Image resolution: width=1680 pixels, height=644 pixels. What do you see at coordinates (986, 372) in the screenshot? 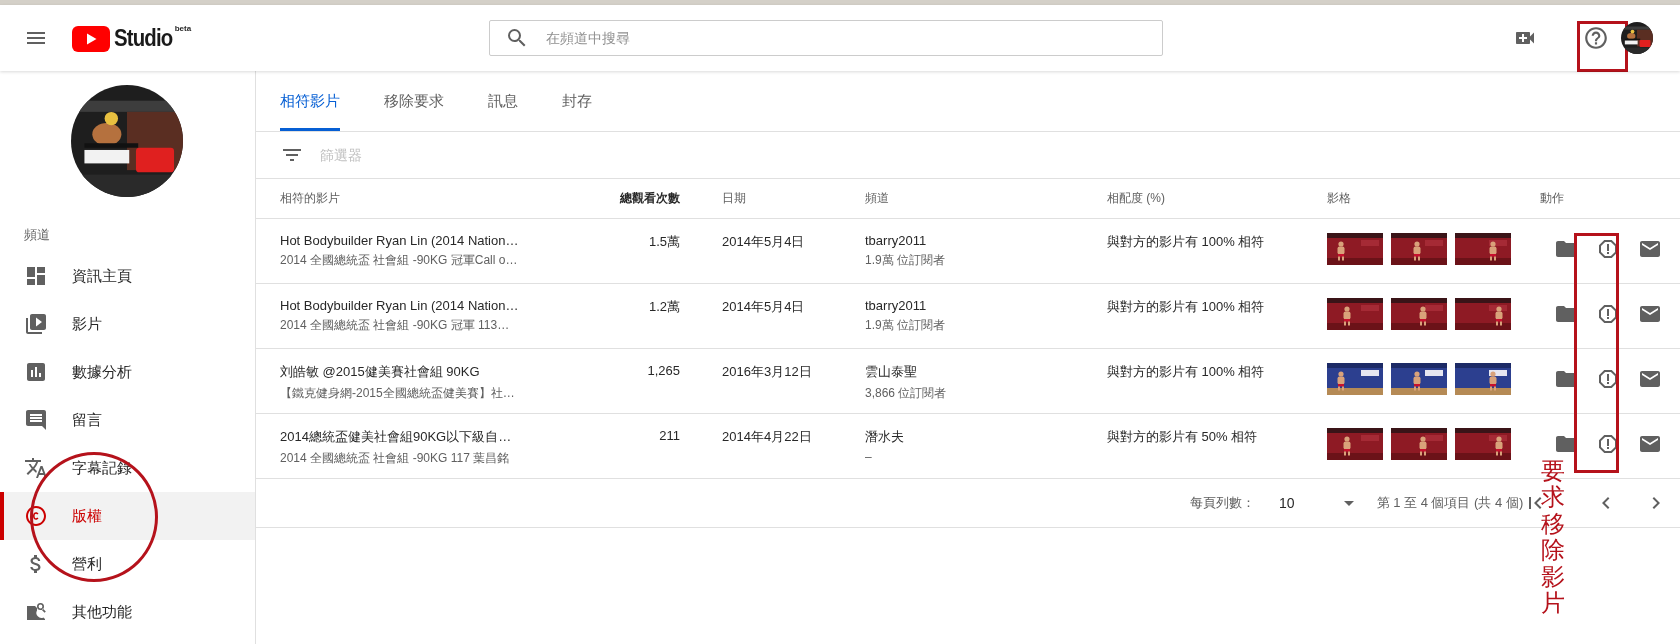
I see `channel-name: 雲山泰聖` at bounding box center [986, 372].